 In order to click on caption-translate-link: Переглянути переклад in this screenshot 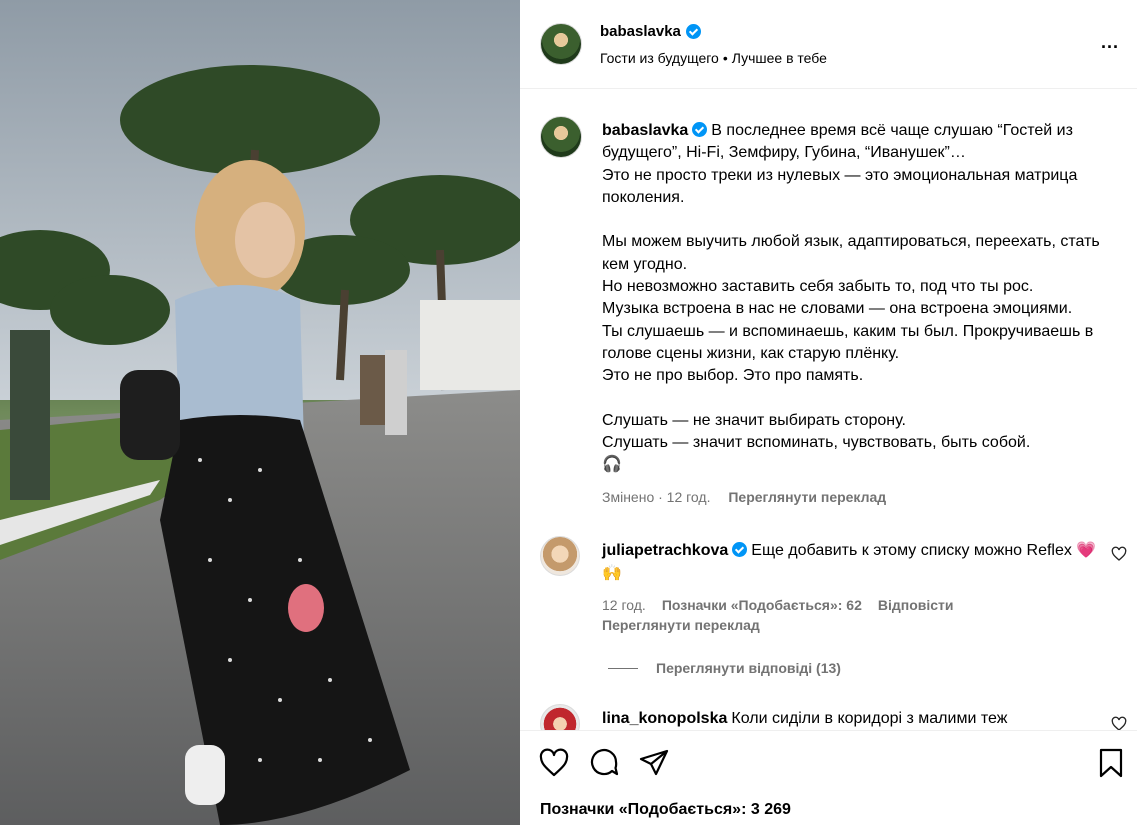, I will do `click(807, 497)`.